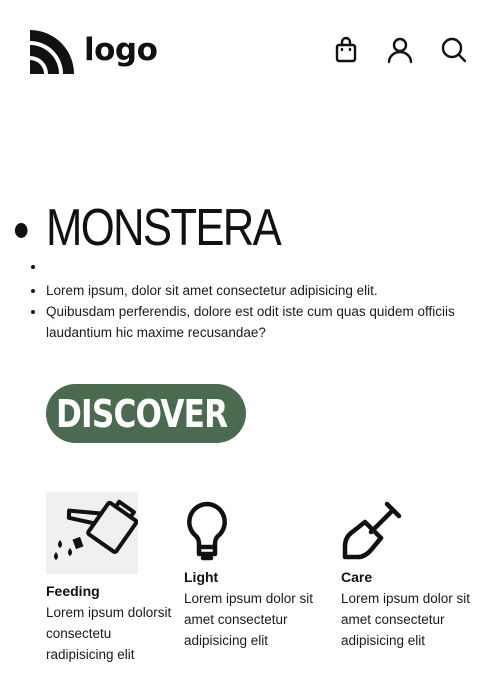 This screenshot has height=688, width=497. What do you see at coordinates (201, 577) in the screenshot?
I see `feature-title: Light` at bounding box center [201, 577].